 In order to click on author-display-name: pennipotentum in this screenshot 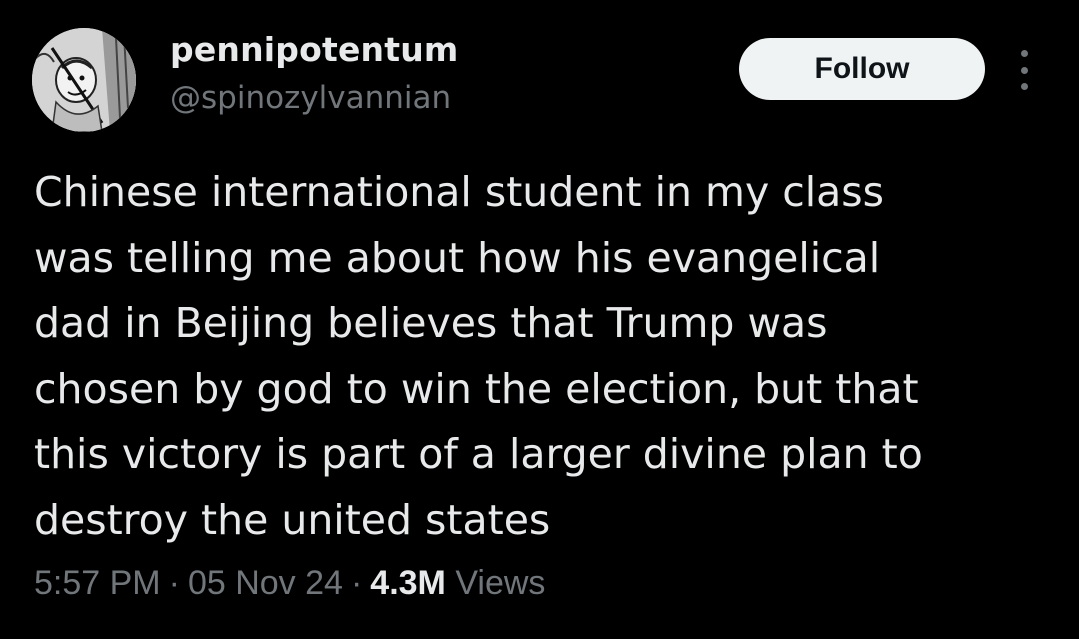, I will do `click(314, 49)`.